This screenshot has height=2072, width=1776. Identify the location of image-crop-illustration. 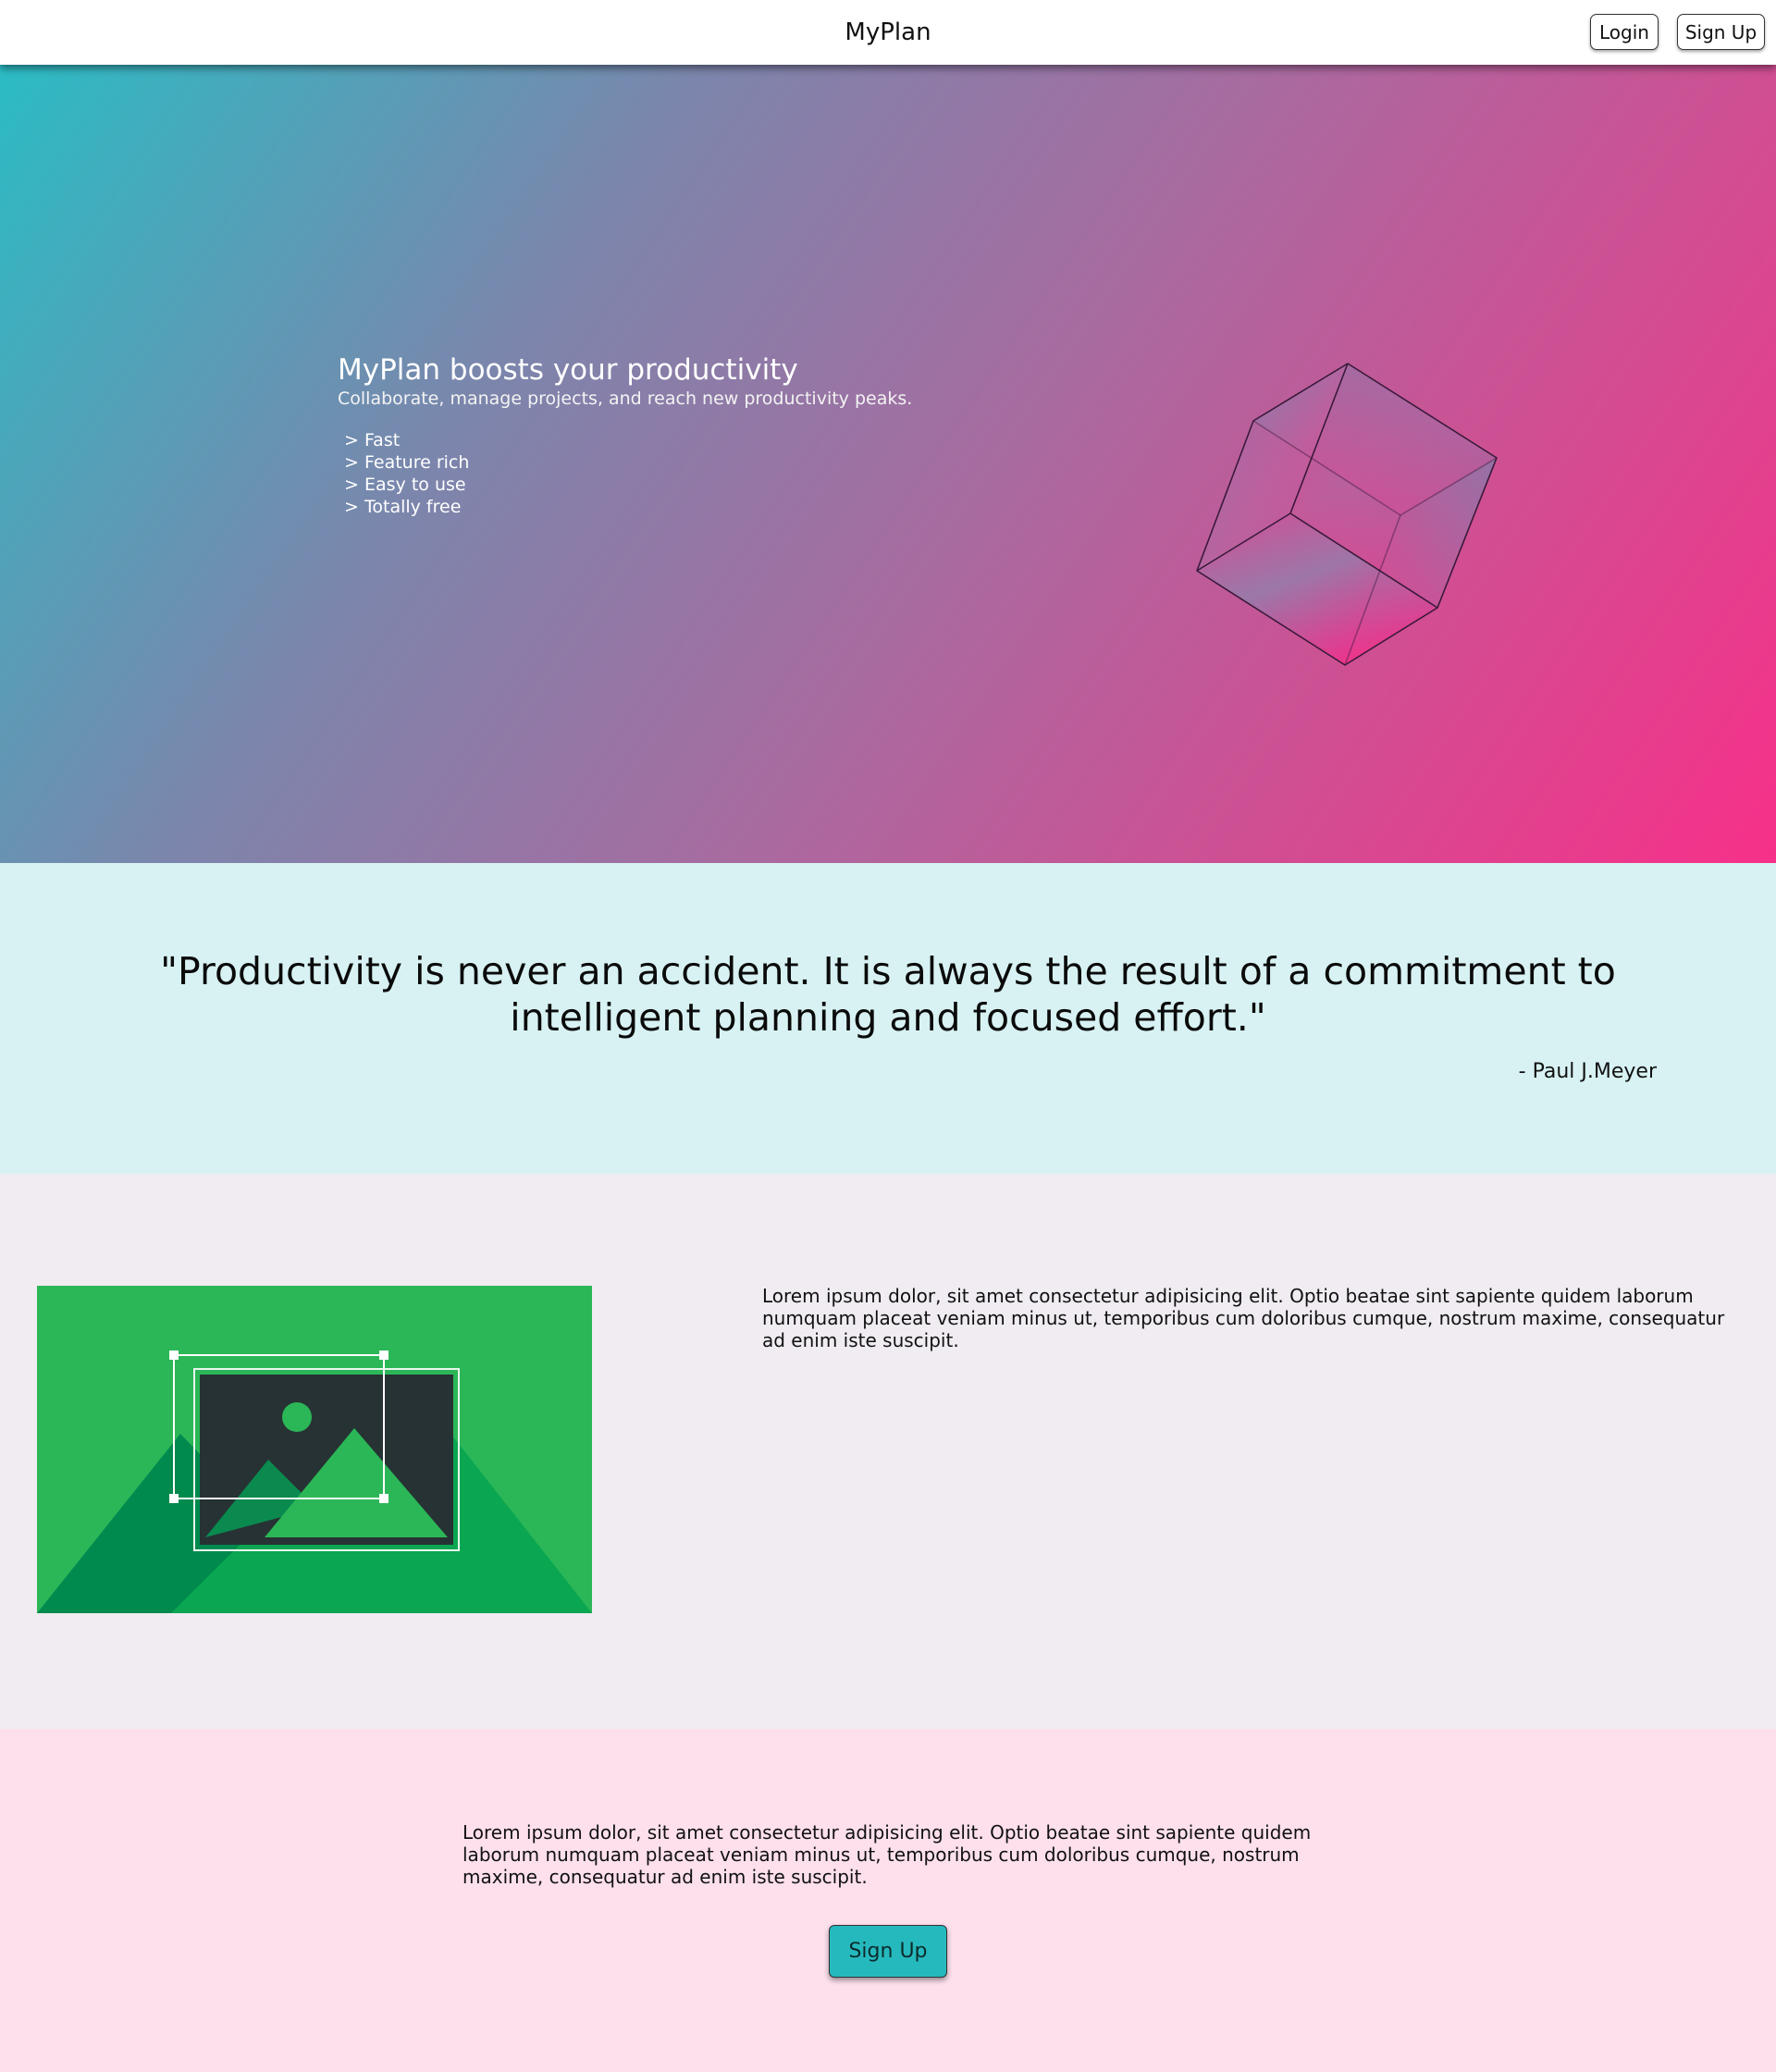
(314, 1450).